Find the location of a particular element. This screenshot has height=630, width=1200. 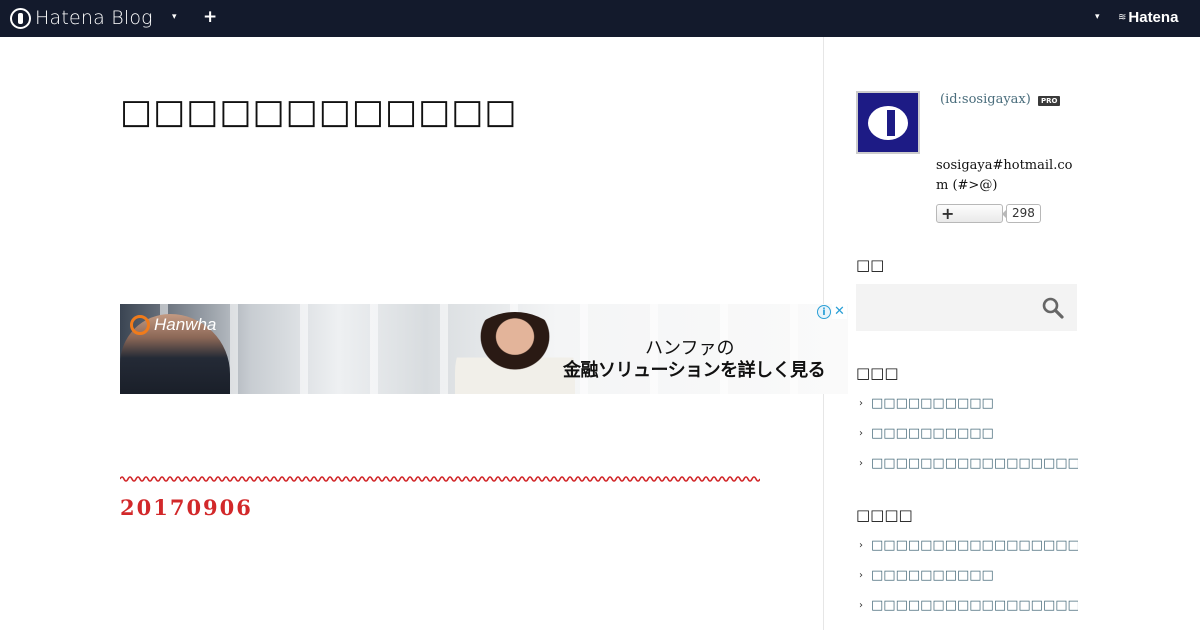

link-text: □□□□□□□□□□□□□□□□□□□□ is located at coordinates (974, 463).